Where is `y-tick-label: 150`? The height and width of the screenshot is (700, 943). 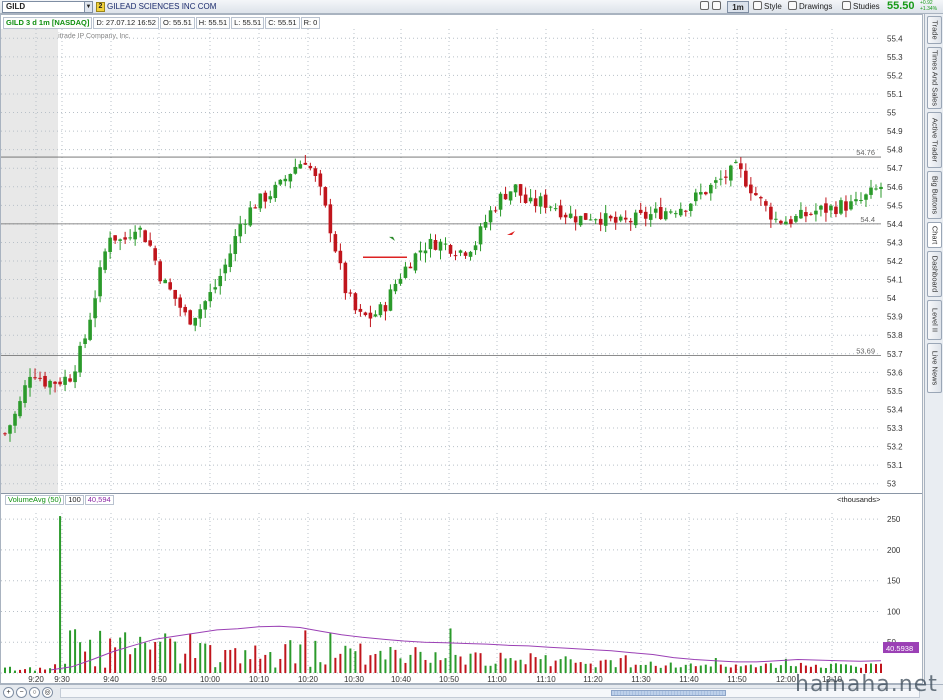
y-tick-label: 150 is located at coordinates (894, 581).